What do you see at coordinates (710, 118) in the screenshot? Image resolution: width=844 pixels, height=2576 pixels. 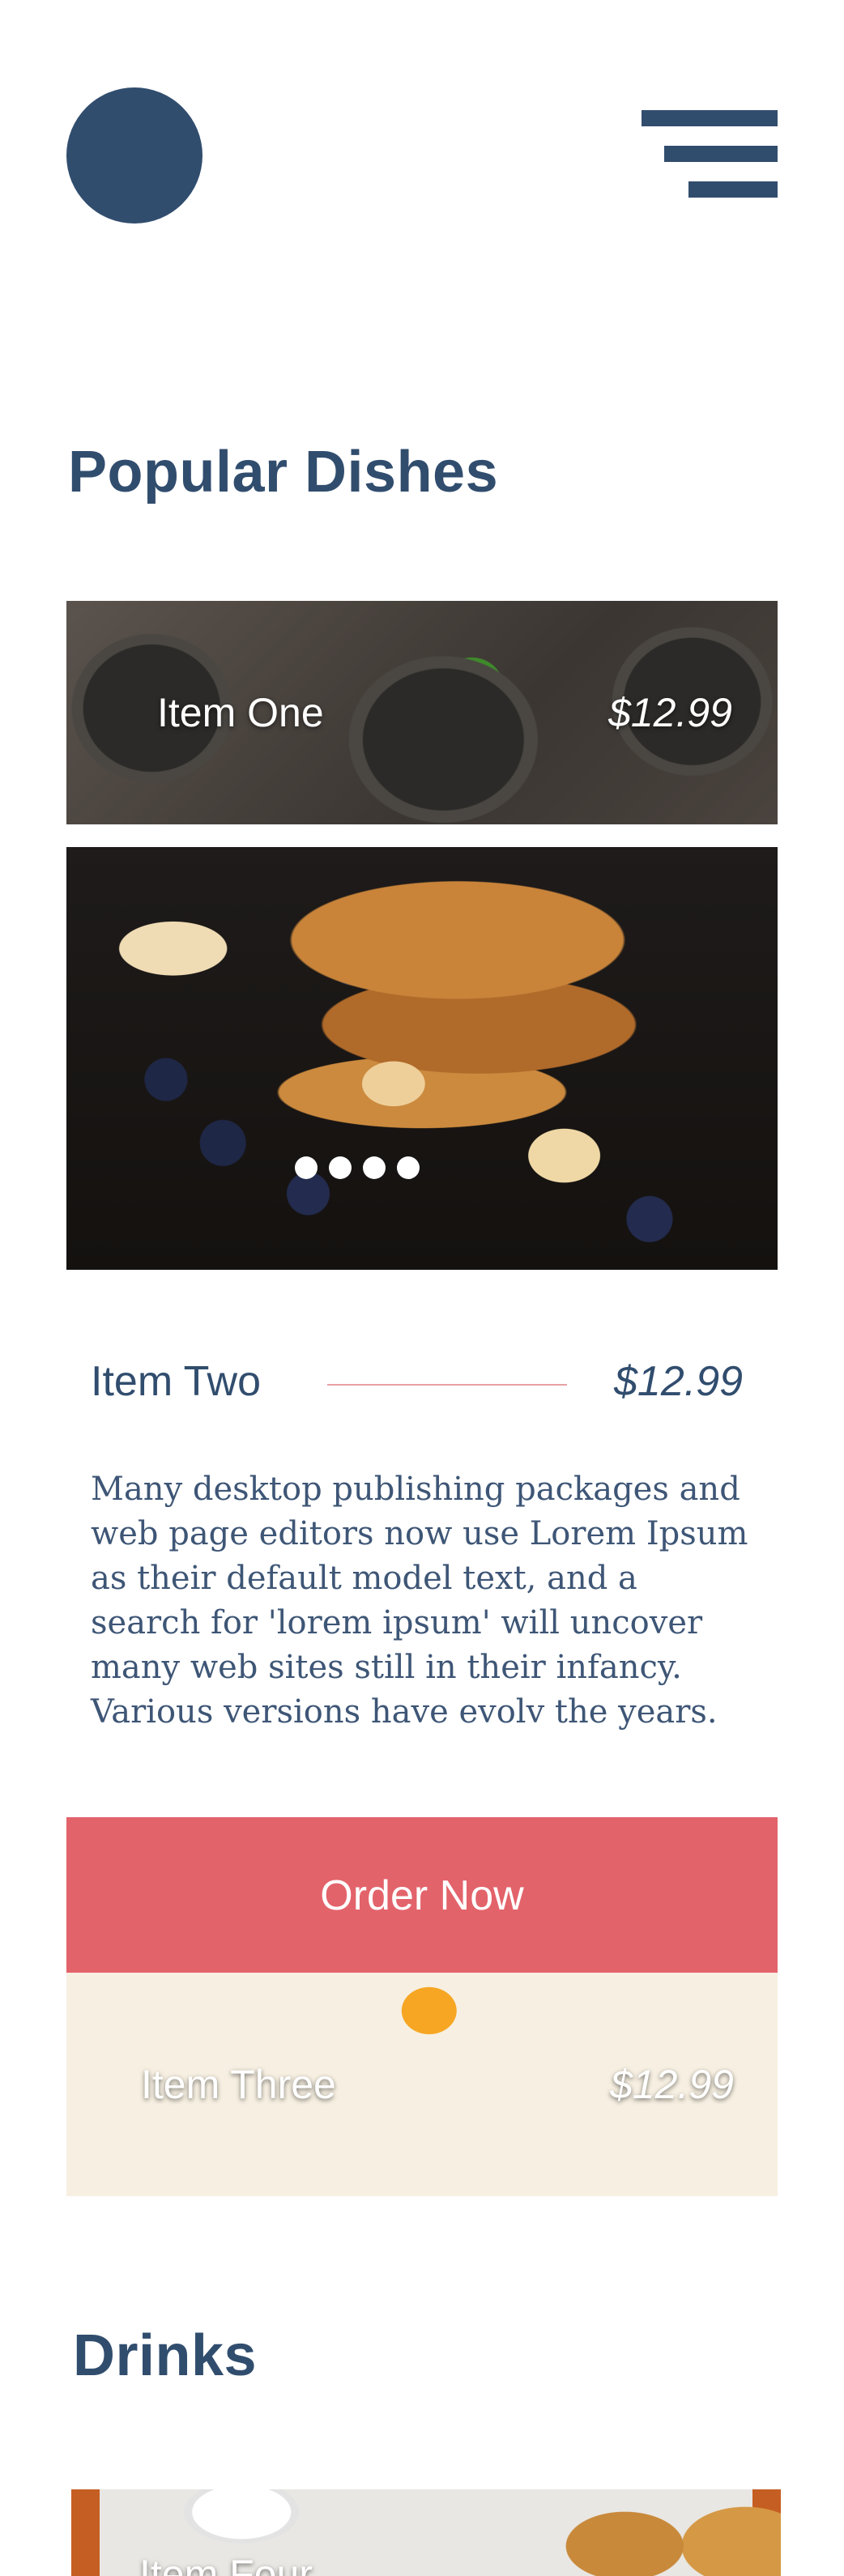 I see `menu-bar-top` at bounding box center [710, 118].